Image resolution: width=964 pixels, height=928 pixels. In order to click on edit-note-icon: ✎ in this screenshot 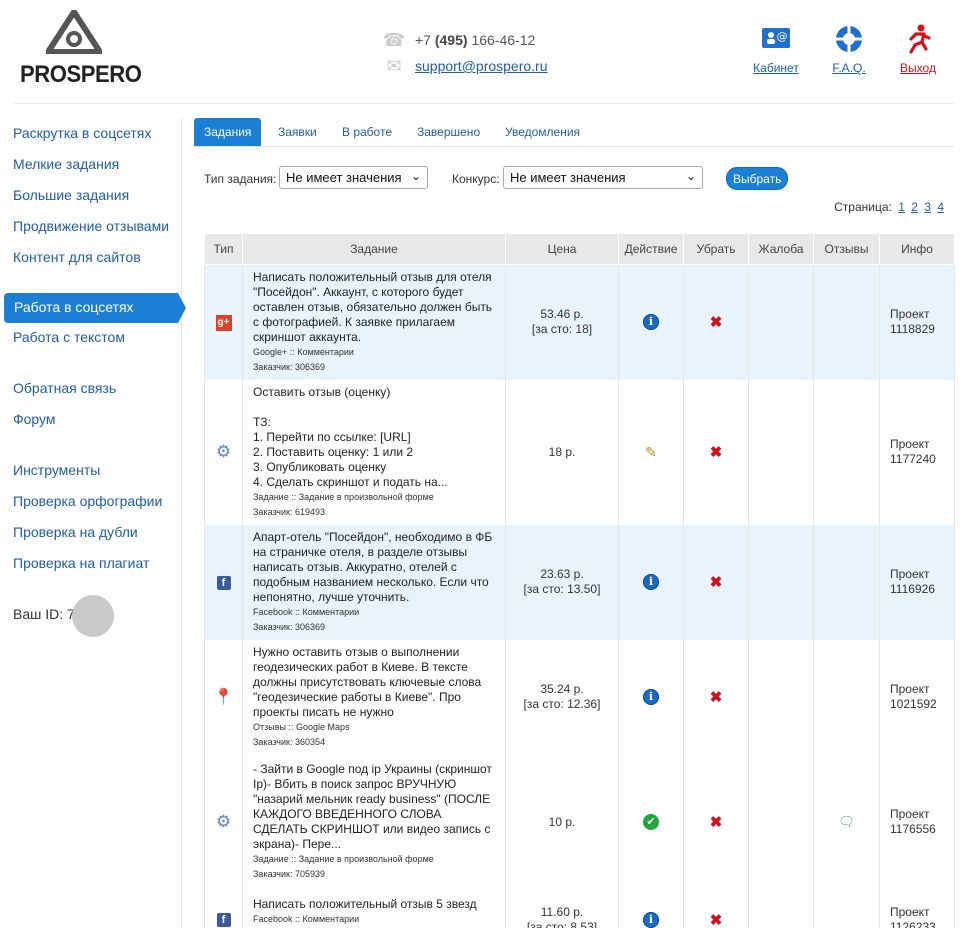, I will do `click(651, 452)`.